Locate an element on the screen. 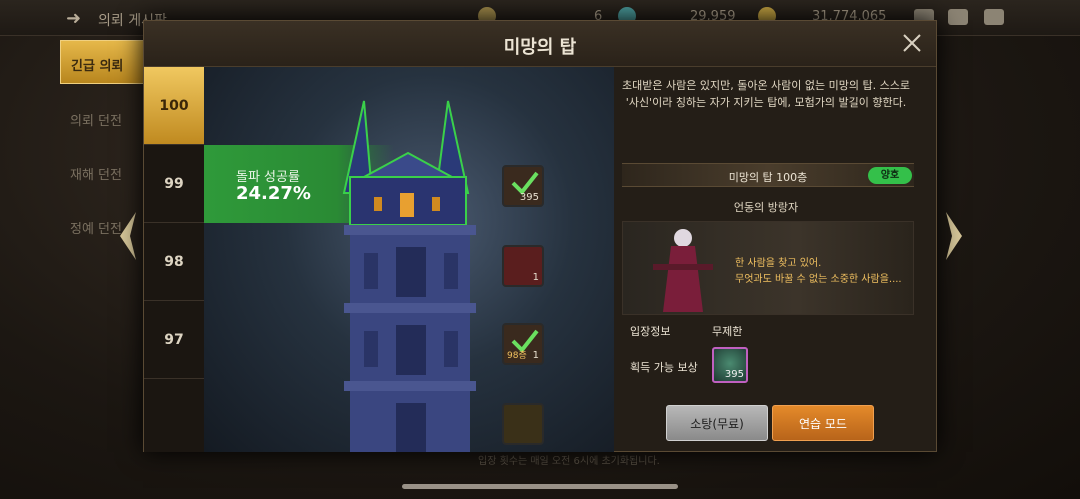 The height and width of the screenshot is (499, 1080). reward-floor-label: 98층 is located at coordinates (517, 356).